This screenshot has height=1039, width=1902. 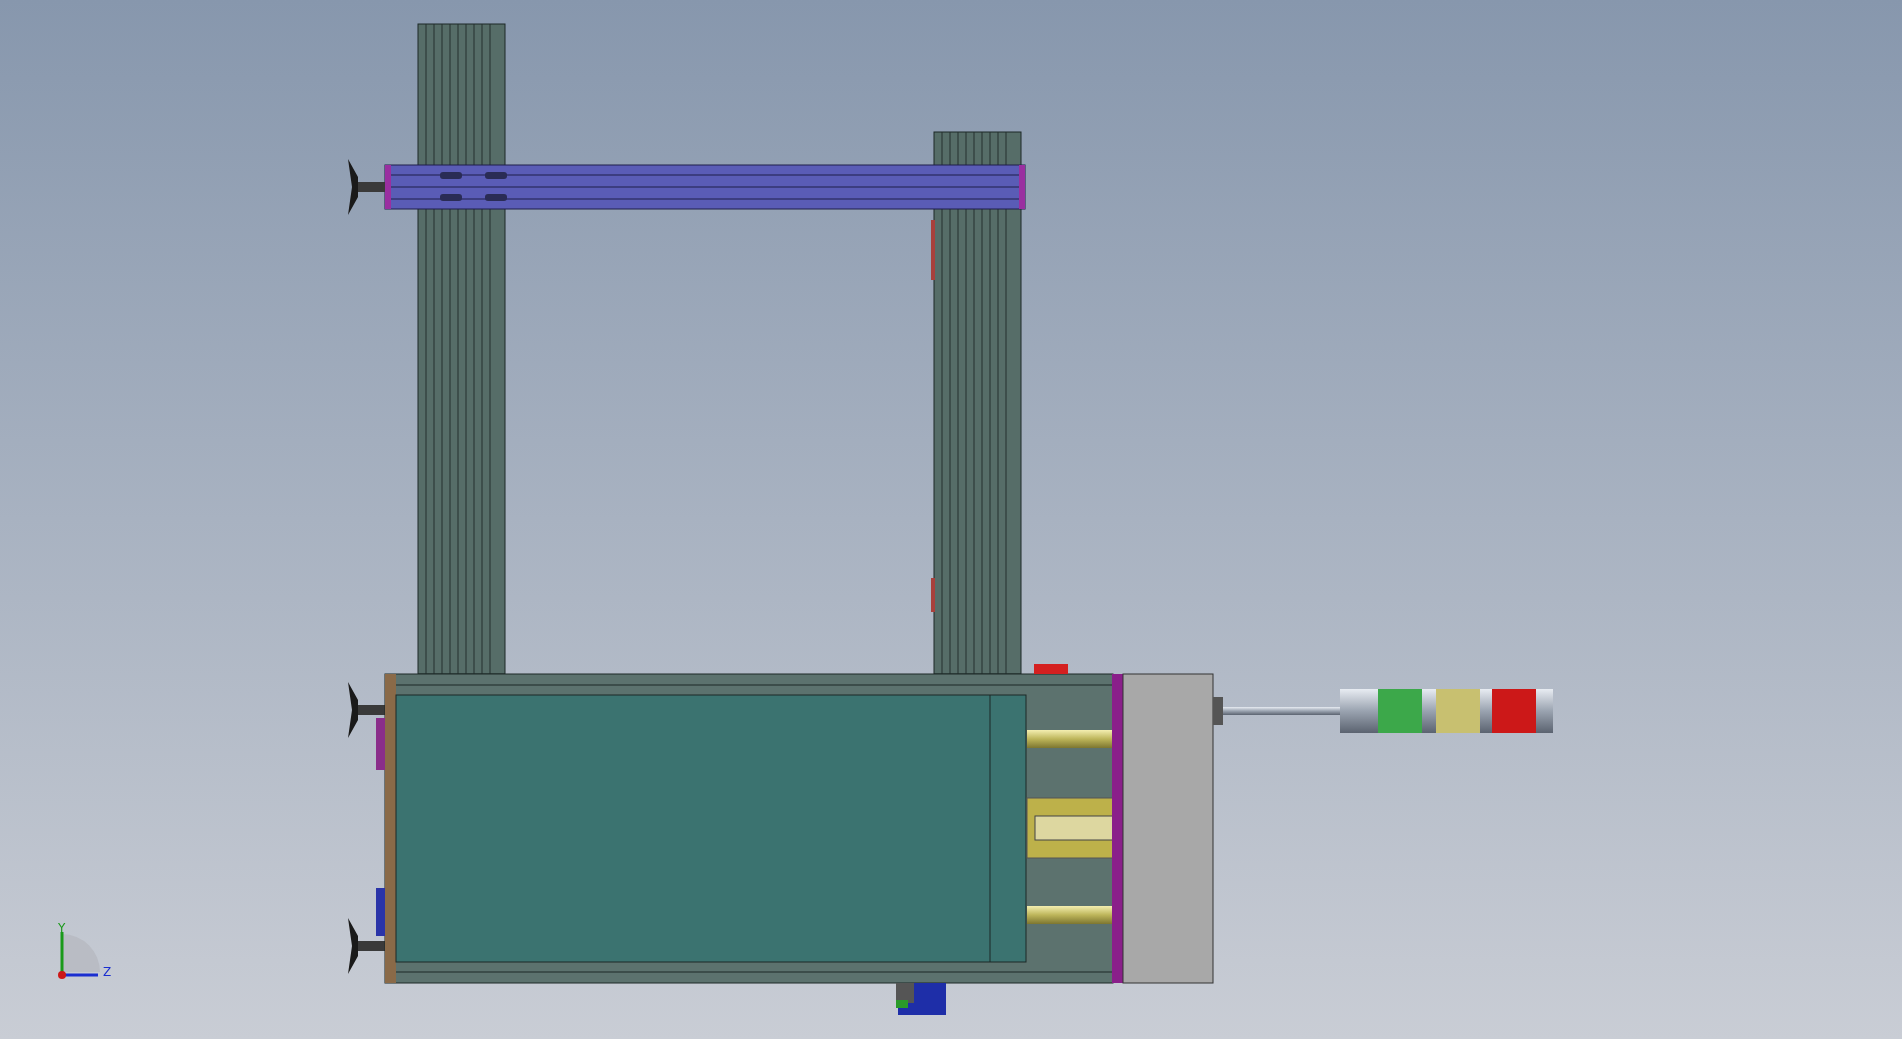 I want to click on axis-label: Y, so click(x=62, y=928).